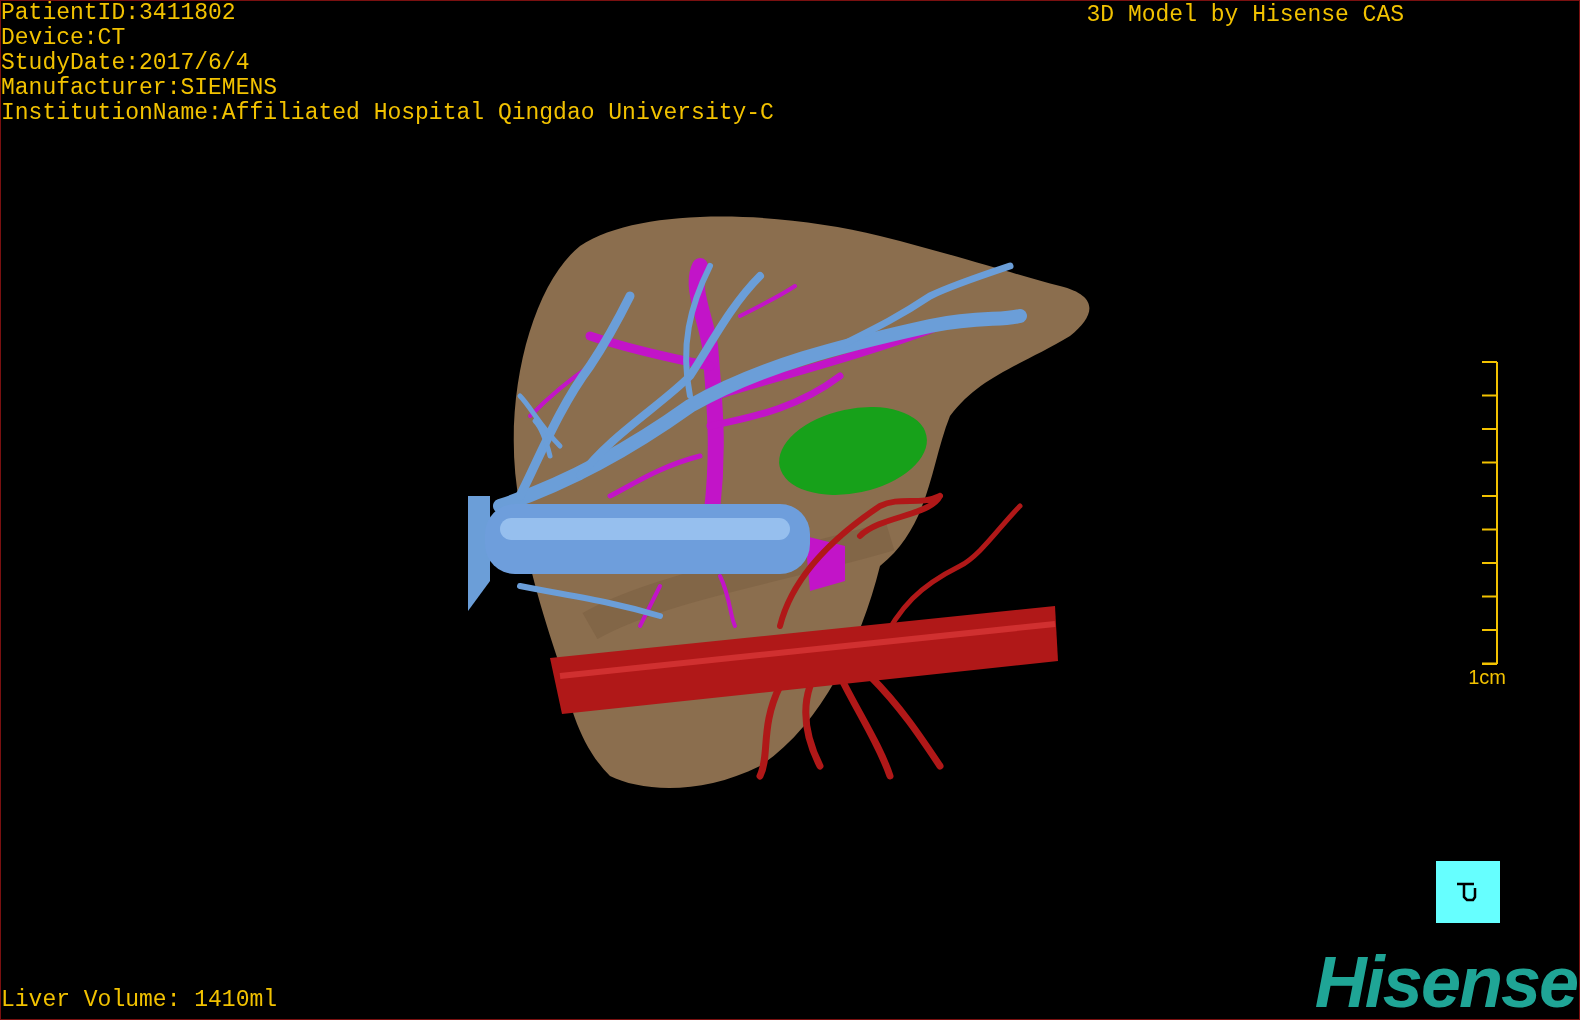 The width and height of the screenshot is (1580, 1020). Describe the element at coordinates (387, 113) in the screenshot. I see `study-info-text: InstitutionName:Affiliated Hospital Qingdao University-C` at that location.